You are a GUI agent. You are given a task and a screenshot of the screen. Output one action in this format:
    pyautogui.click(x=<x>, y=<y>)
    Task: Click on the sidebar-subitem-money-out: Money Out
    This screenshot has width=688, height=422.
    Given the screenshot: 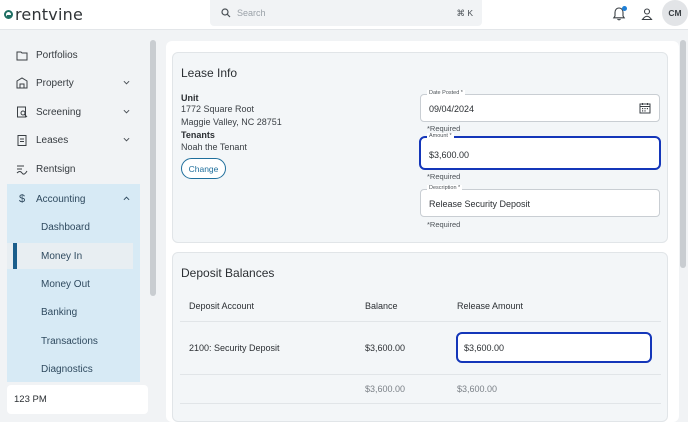 What is the action you would take?
    pyautogui.click(x=70, y=284)
    